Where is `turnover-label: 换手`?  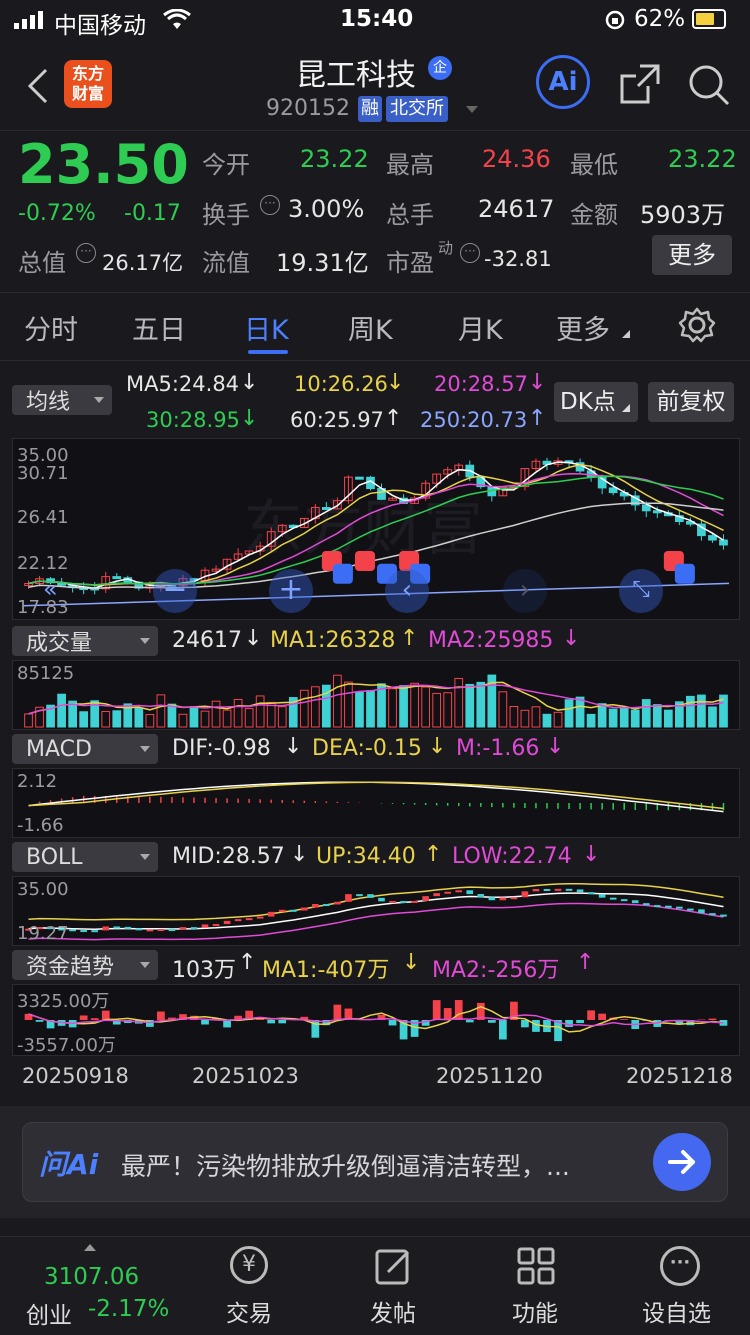 turnover-label: 换手 is located at coordinates (226, 212).